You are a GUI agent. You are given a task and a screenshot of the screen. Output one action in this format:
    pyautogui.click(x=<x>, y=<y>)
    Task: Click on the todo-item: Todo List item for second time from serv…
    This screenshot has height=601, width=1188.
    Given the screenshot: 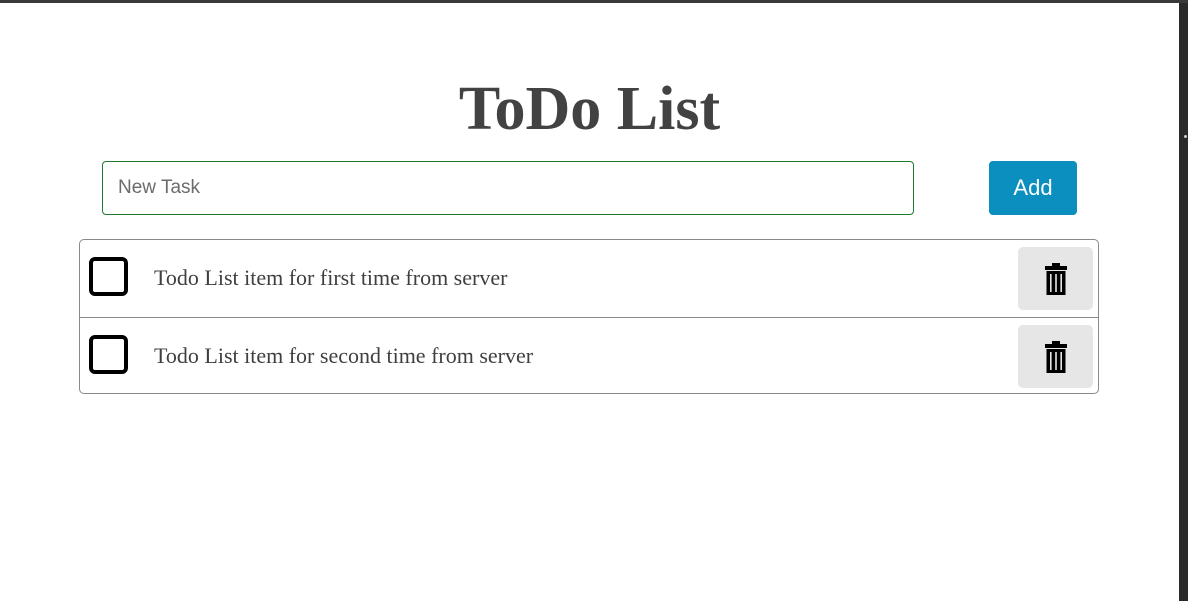 What is the action you would take?
    pyautogui.click(x=589, y=355)
    